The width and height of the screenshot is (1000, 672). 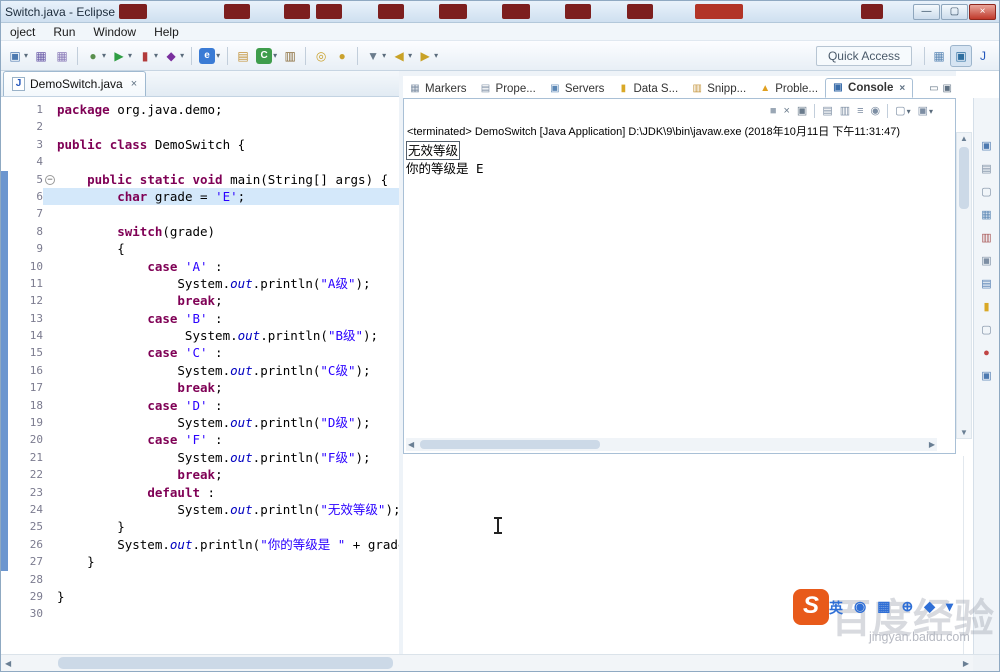 I want to click on code-line: 10 case 'A' :, so click(x=200, y=266).